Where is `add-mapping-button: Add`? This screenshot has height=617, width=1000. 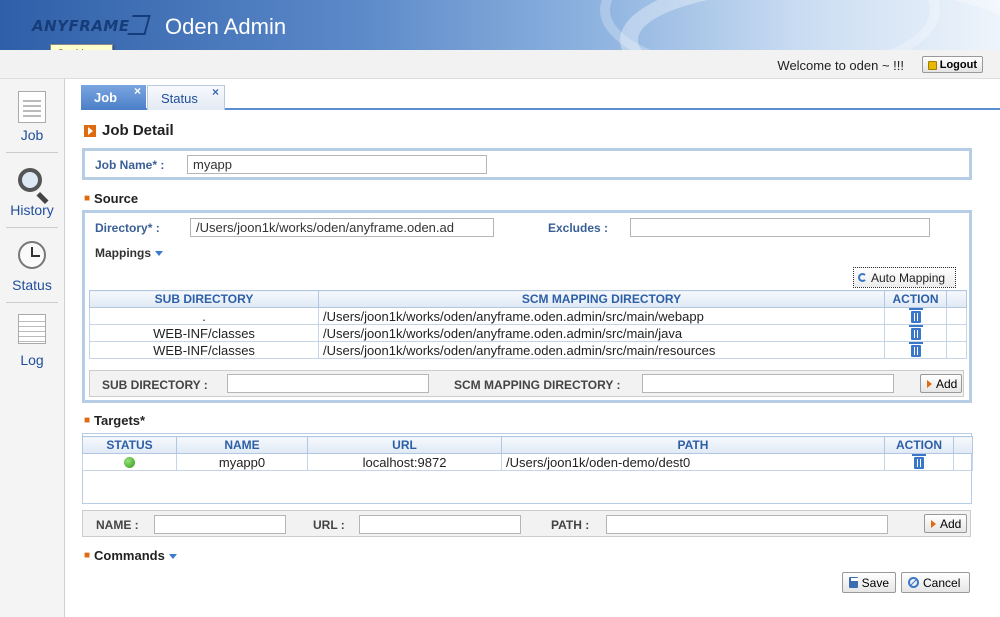
add-mapping-button: Add is located at coordinates (941, 383).